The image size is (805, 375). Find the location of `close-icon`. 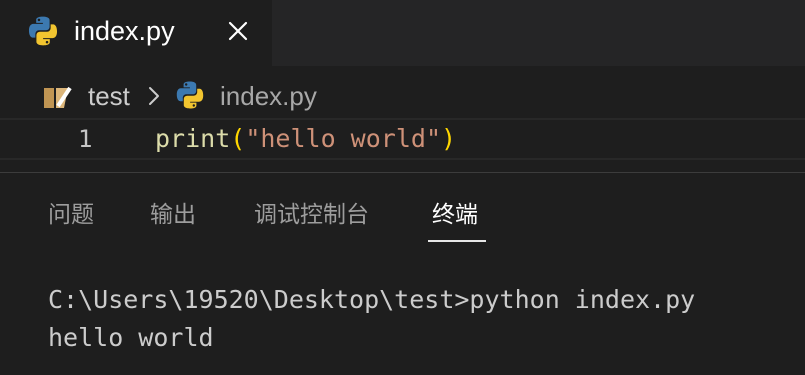

close-icon is located at coordinates (238, 31).